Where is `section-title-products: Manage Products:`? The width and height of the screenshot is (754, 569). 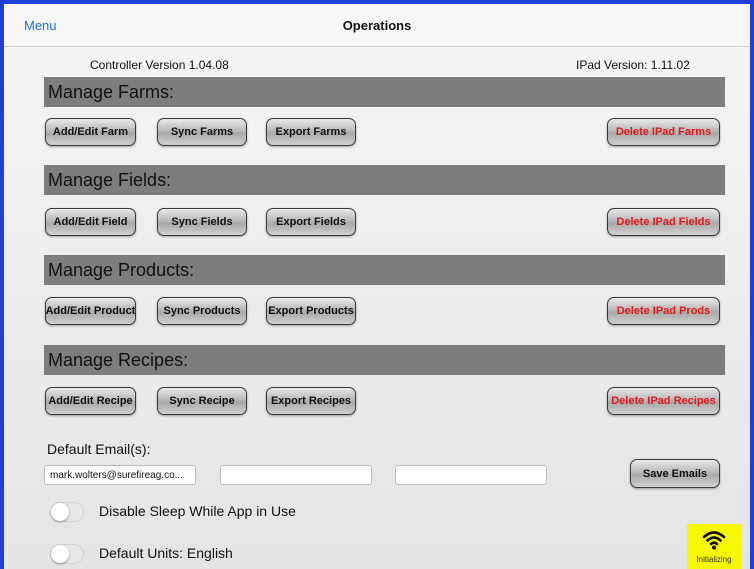
section-title-products: Manage Products: is located at coordinates (121, 270).